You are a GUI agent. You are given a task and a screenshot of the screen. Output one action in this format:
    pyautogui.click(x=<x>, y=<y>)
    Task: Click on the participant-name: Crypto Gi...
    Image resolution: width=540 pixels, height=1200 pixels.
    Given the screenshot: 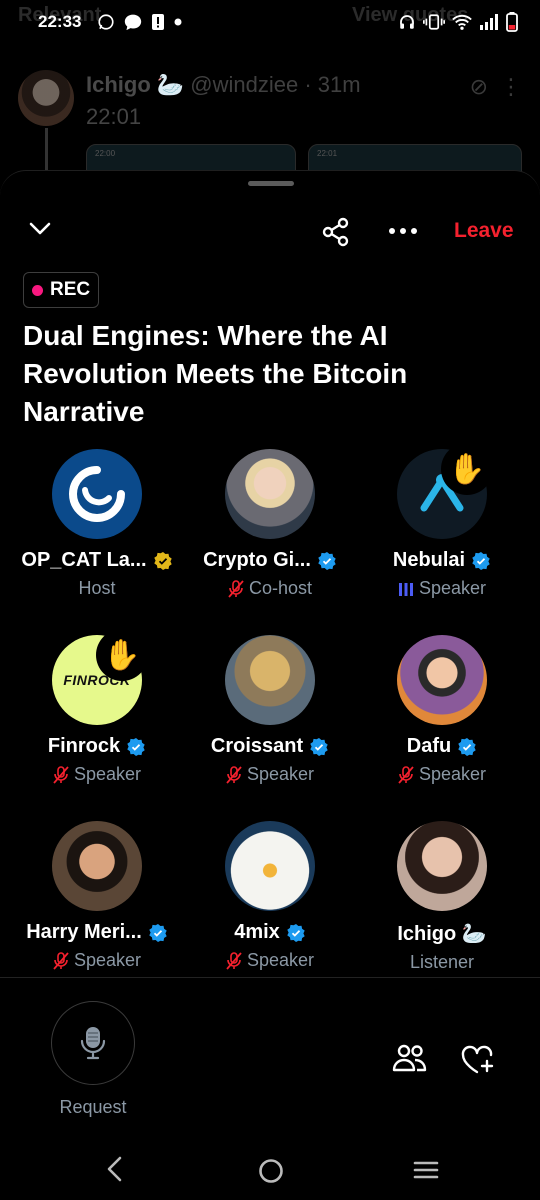 What is the action you would take?
    pyautogui.click(x=257, y=560)
    